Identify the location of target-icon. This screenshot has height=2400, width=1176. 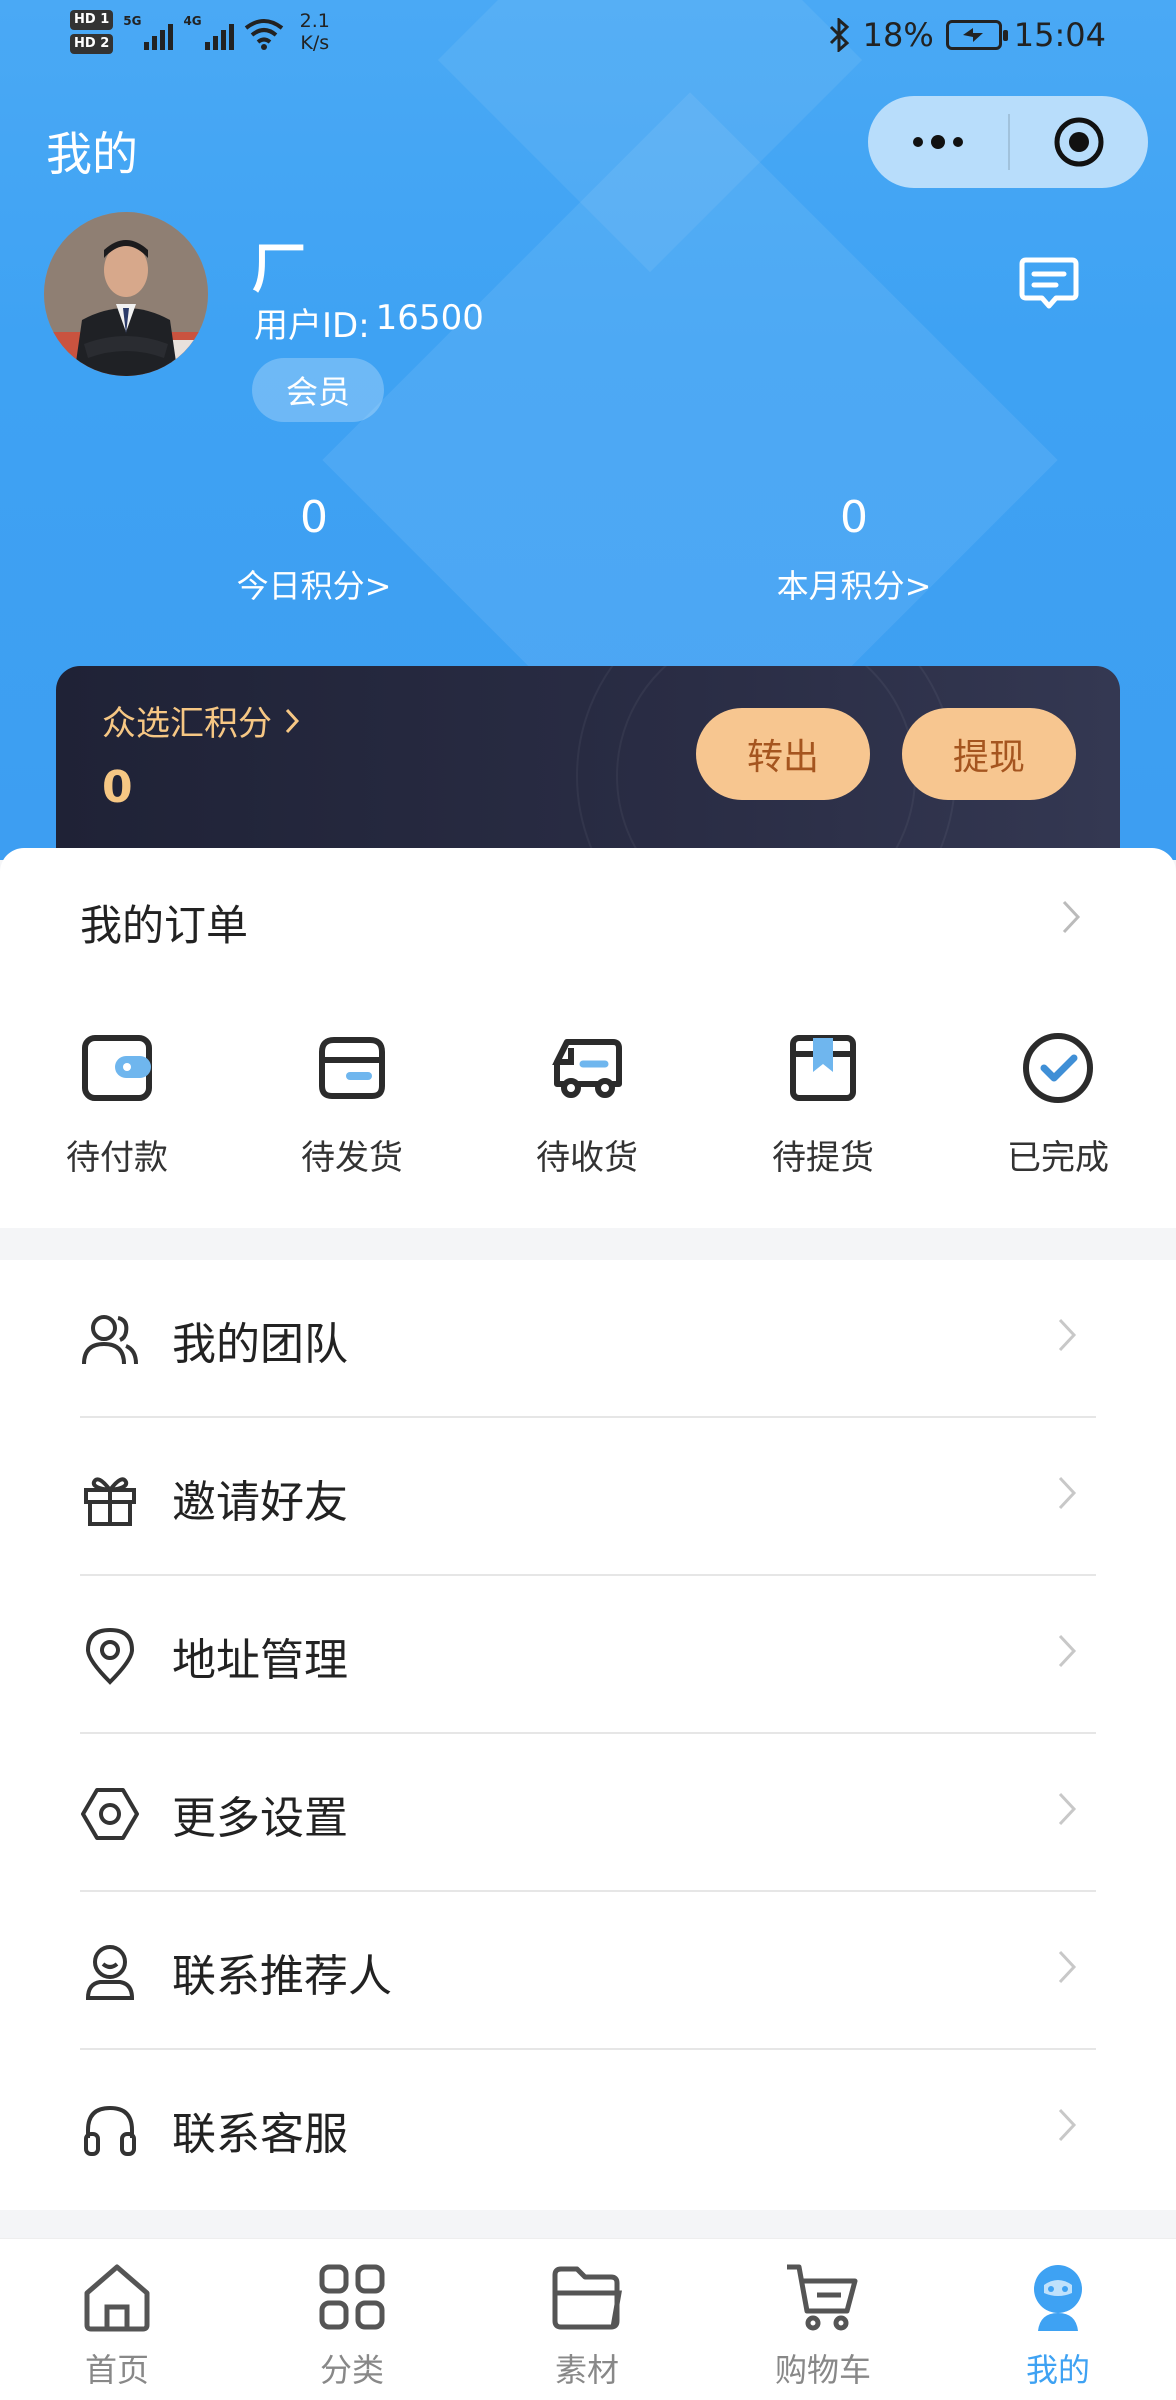
(1079, 142).